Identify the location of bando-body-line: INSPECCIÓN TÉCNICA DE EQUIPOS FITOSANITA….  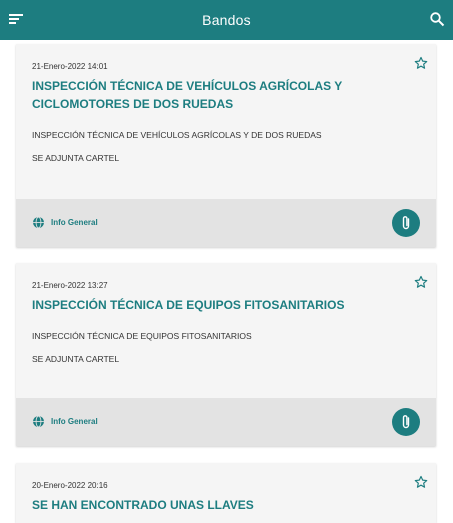
(142, 336).